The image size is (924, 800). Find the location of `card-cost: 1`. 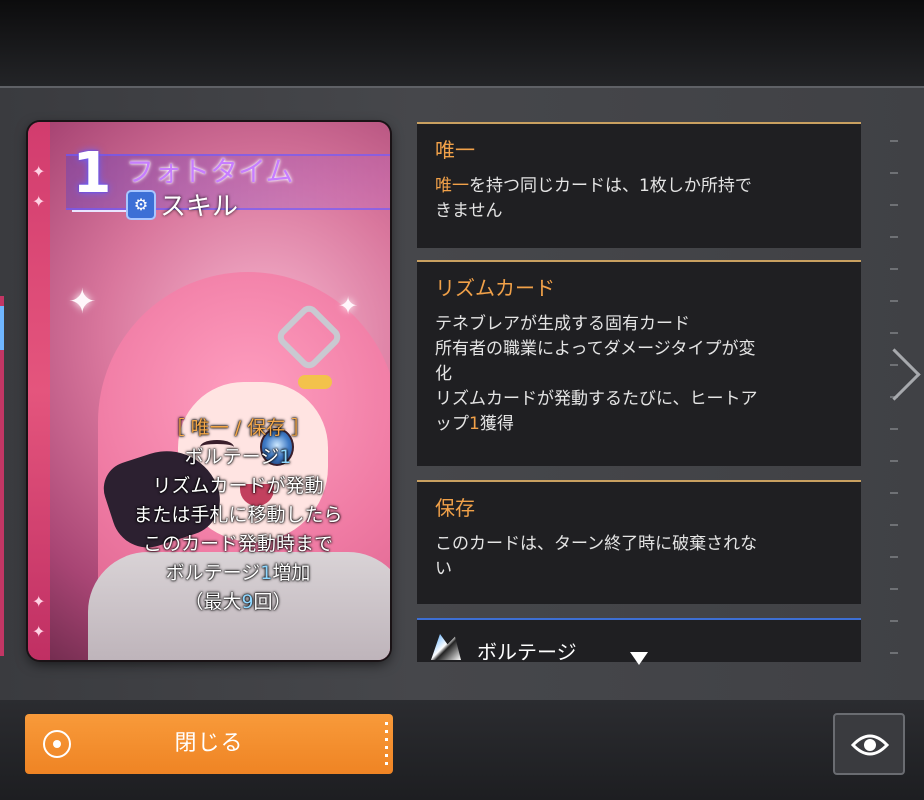

card-cost: 1 is located at coordinates (92, 173).